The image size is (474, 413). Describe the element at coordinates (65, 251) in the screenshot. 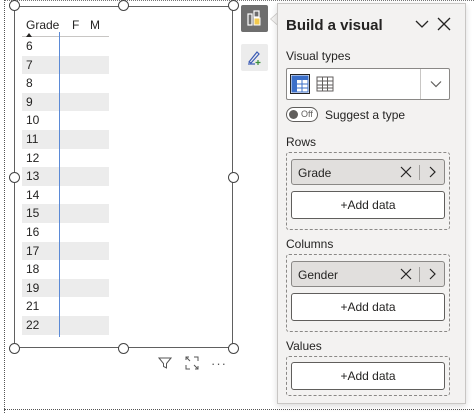

I see `table-row: 17` at that location.